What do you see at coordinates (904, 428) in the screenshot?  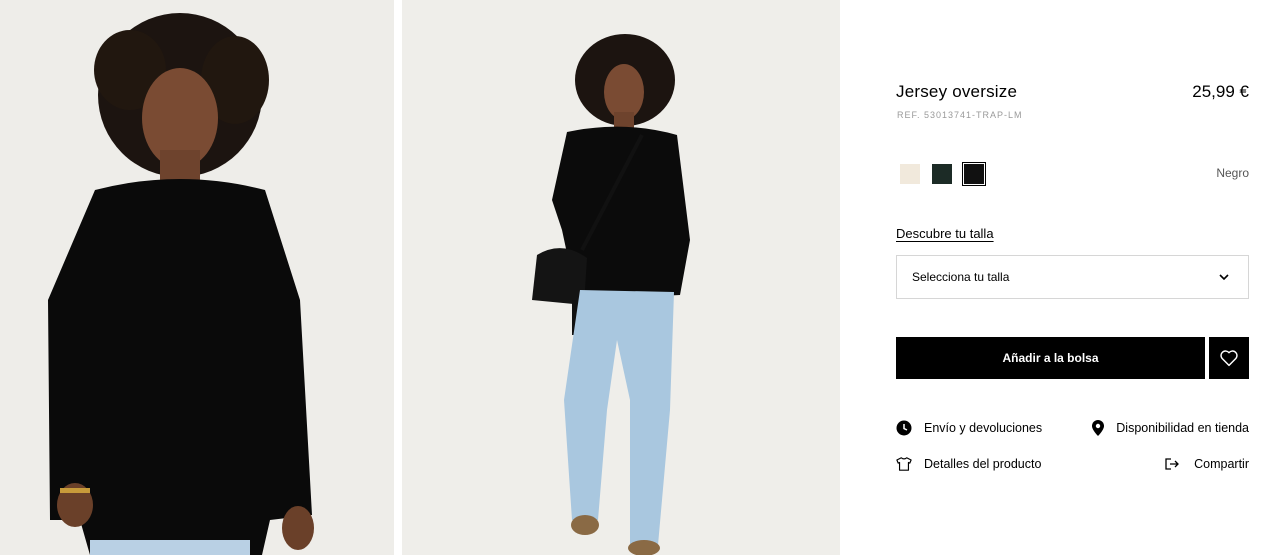 I see `clock-icon` at bounding box center [904, 428].